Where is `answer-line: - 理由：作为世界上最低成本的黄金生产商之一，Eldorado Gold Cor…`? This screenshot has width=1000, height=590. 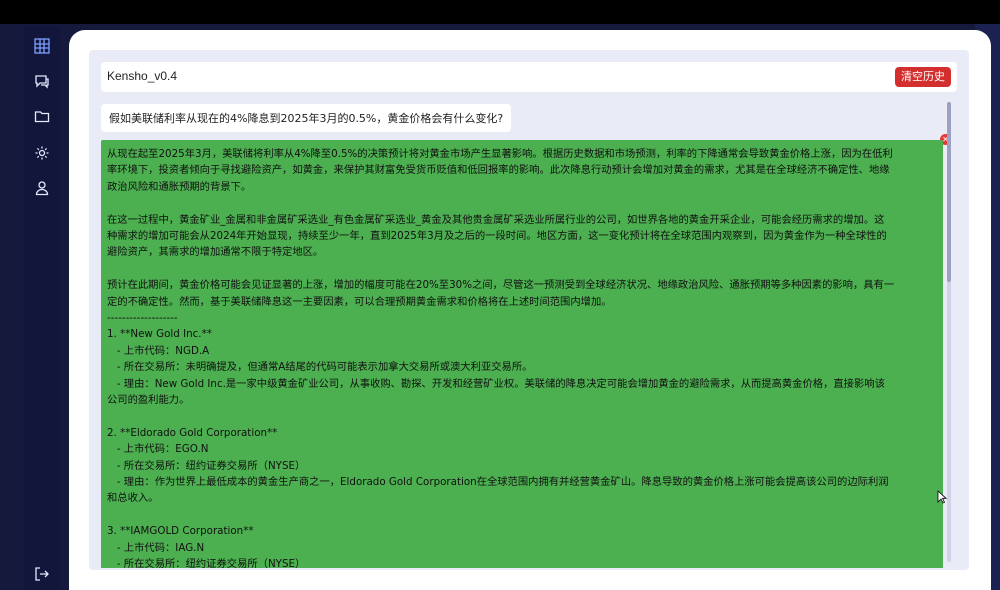
answer-line: - 理由：作为世界上最低成本的黄金生产商之一，Eldorado Gold Cor… is located at coordinates (498, 482).